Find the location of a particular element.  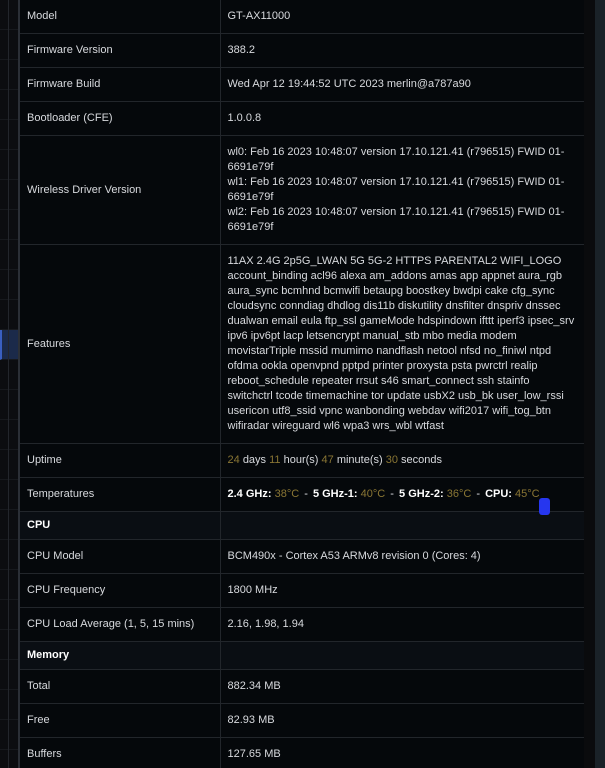

row-label: Firmware Build is located at coordinates (120, 84).